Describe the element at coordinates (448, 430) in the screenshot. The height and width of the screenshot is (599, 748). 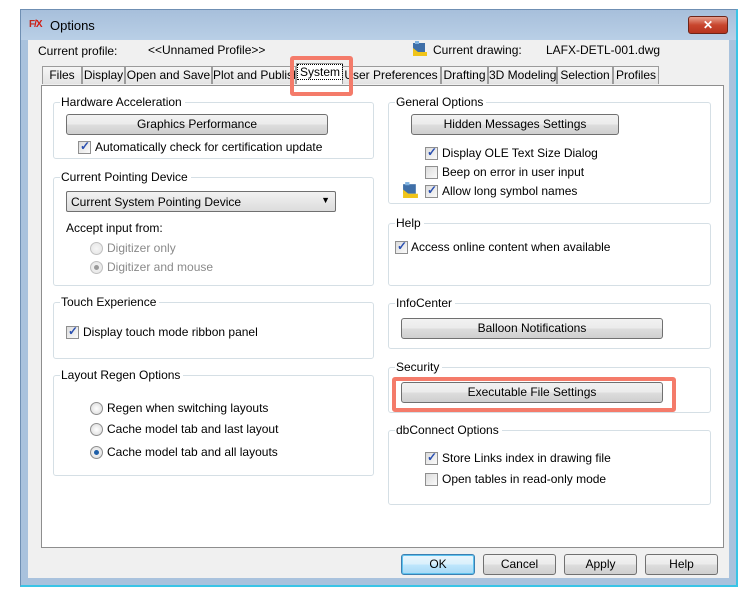
I see `dbconnect-title: dbConnect Options` at that location.